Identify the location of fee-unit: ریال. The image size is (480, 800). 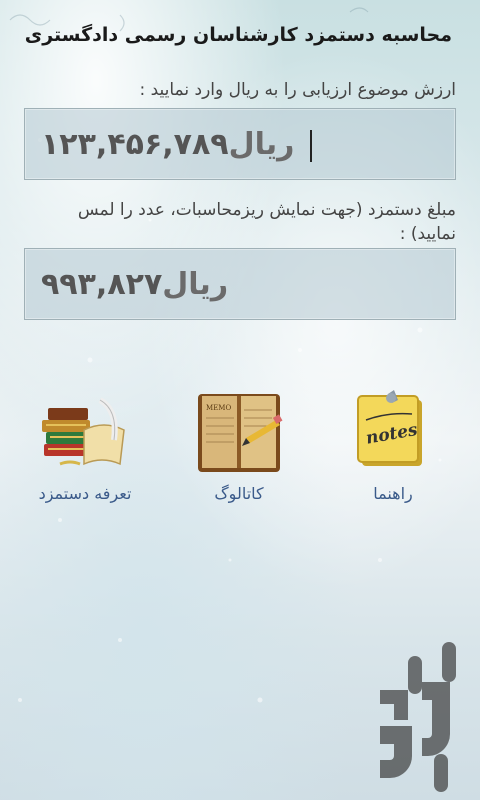
(195, 284).